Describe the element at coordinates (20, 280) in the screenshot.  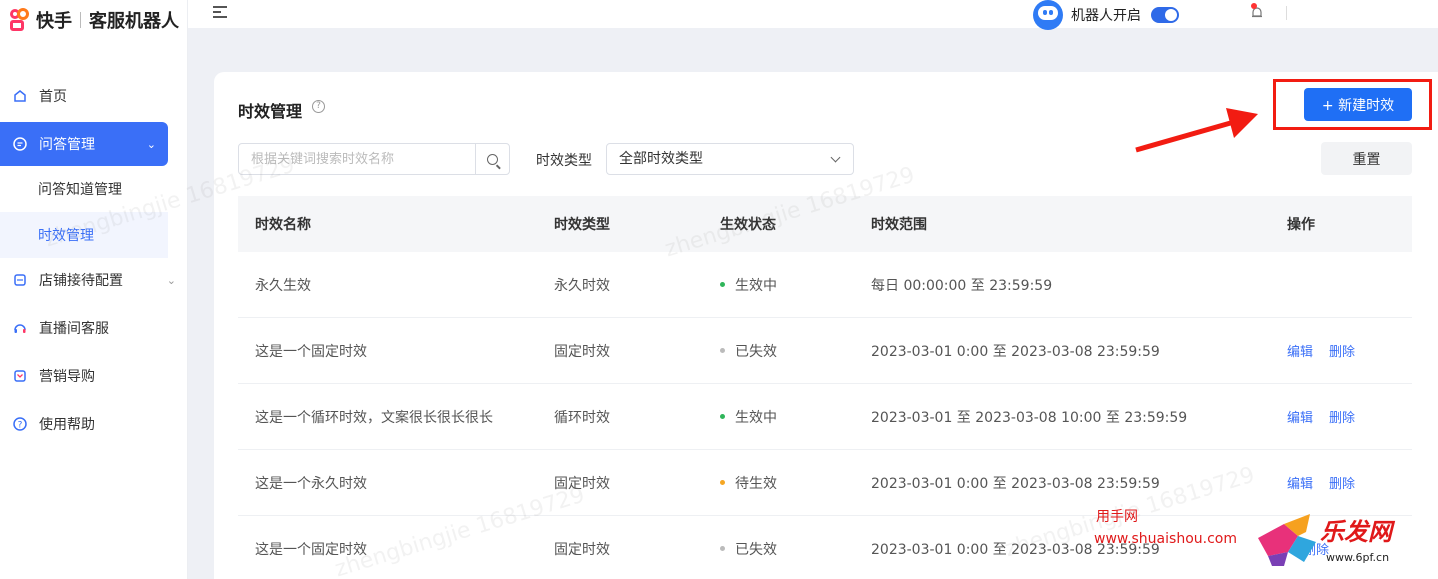
I see `store-icon` at that location.